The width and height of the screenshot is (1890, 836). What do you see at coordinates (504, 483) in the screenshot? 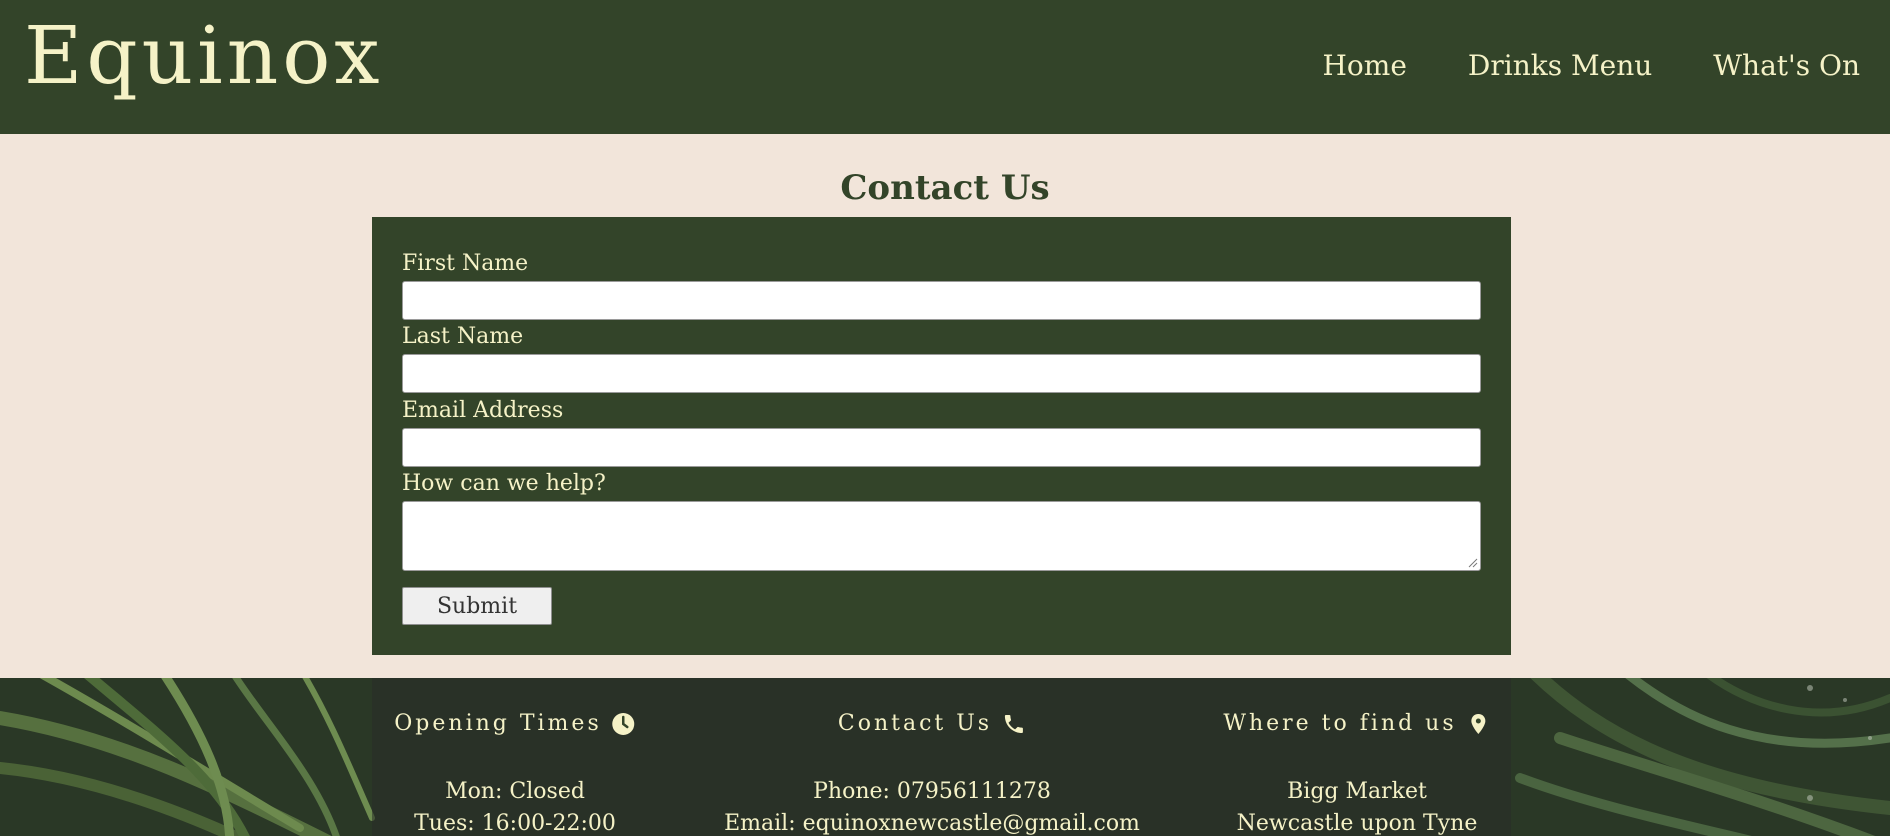
I see `help-label: How can we help?` at bounding box center [504, 483].